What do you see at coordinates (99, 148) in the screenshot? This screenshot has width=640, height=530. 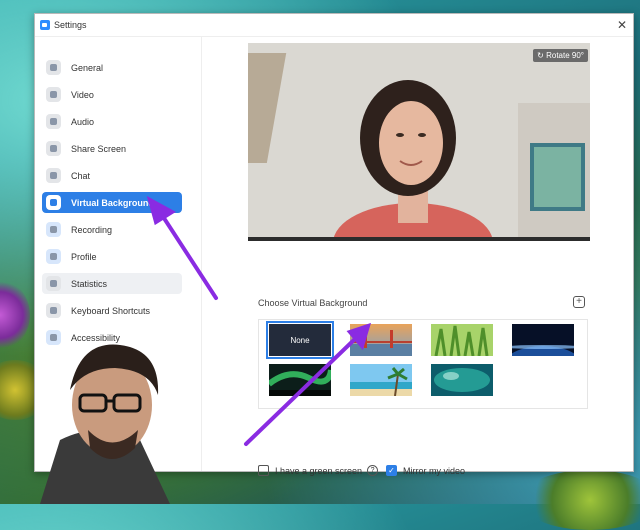 I see `sidebar-item-label: Share Screen` at bounding box center [99, 148].